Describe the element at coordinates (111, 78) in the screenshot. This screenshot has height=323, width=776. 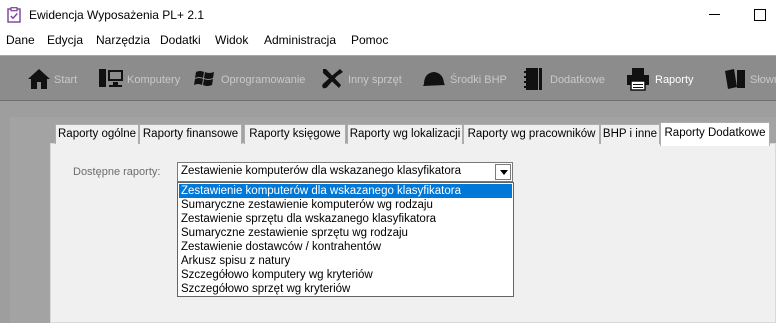
I see `computer-icon` at that location.